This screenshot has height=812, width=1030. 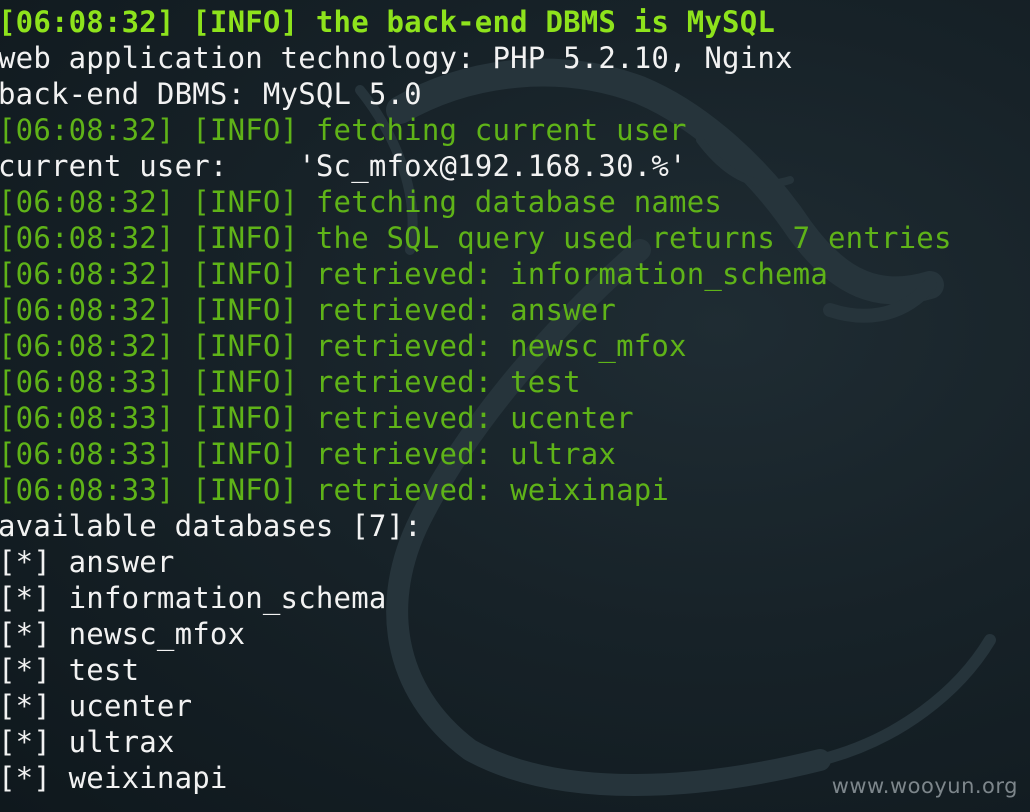 What do you see at coordinates (290, 382) in the screenshot?
I see `log-line-retrieved: [06:08:33] [INFO] retrieved: test` at bounding box center [290, 382].